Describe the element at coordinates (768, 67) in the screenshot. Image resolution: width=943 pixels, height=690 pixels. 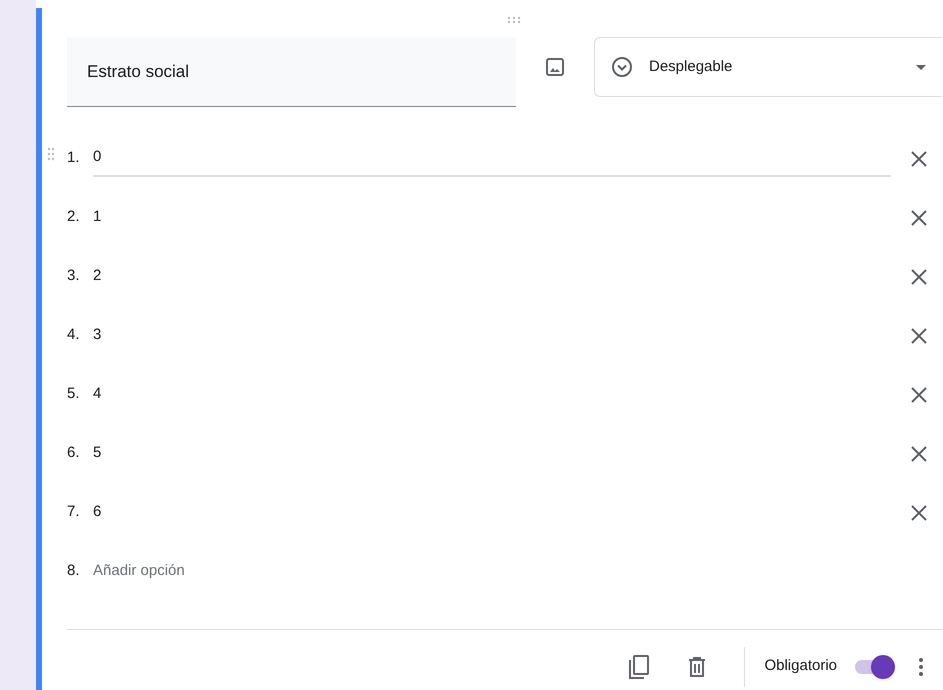
I see `question-type-dropdown: Desplegable` at that location.